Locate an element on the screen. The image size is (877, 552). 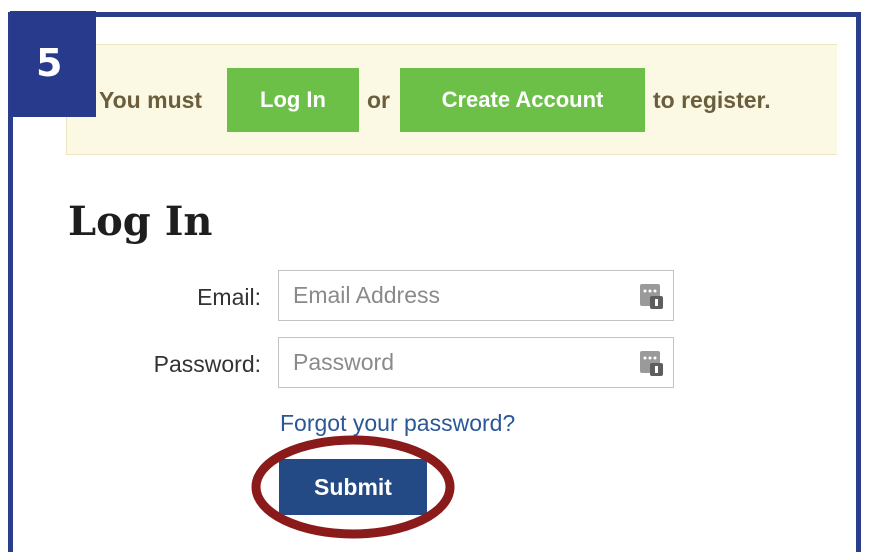
create-account-button: Create Account is located at coordinates (522, 100).